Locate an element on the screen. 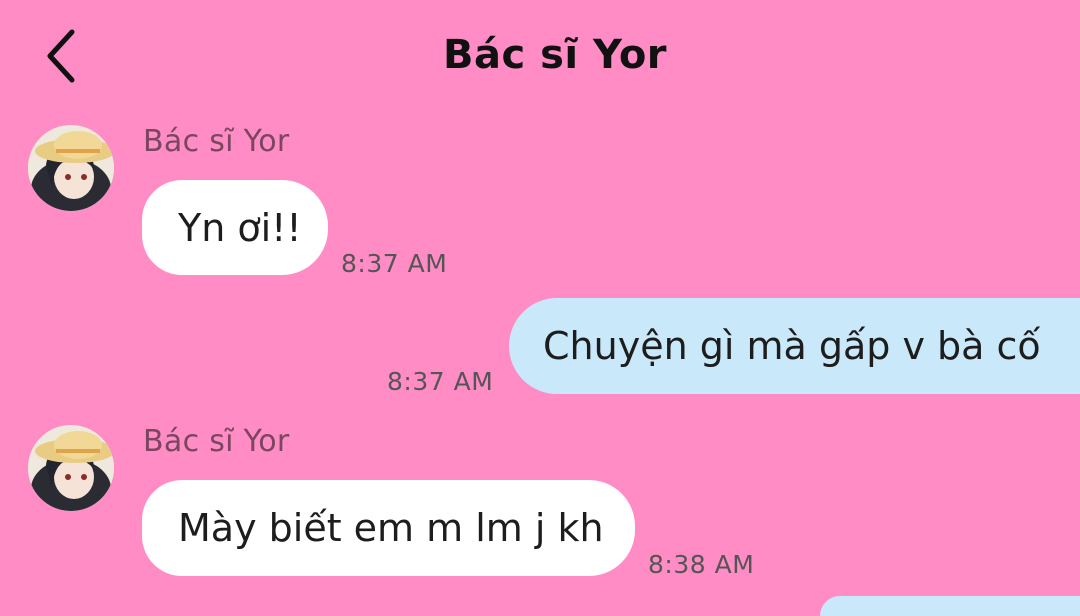 Image resolution: width=1080 pixels, height=616 pixels. message-text: Yn ơi!! is located at coordinates (240, 227).